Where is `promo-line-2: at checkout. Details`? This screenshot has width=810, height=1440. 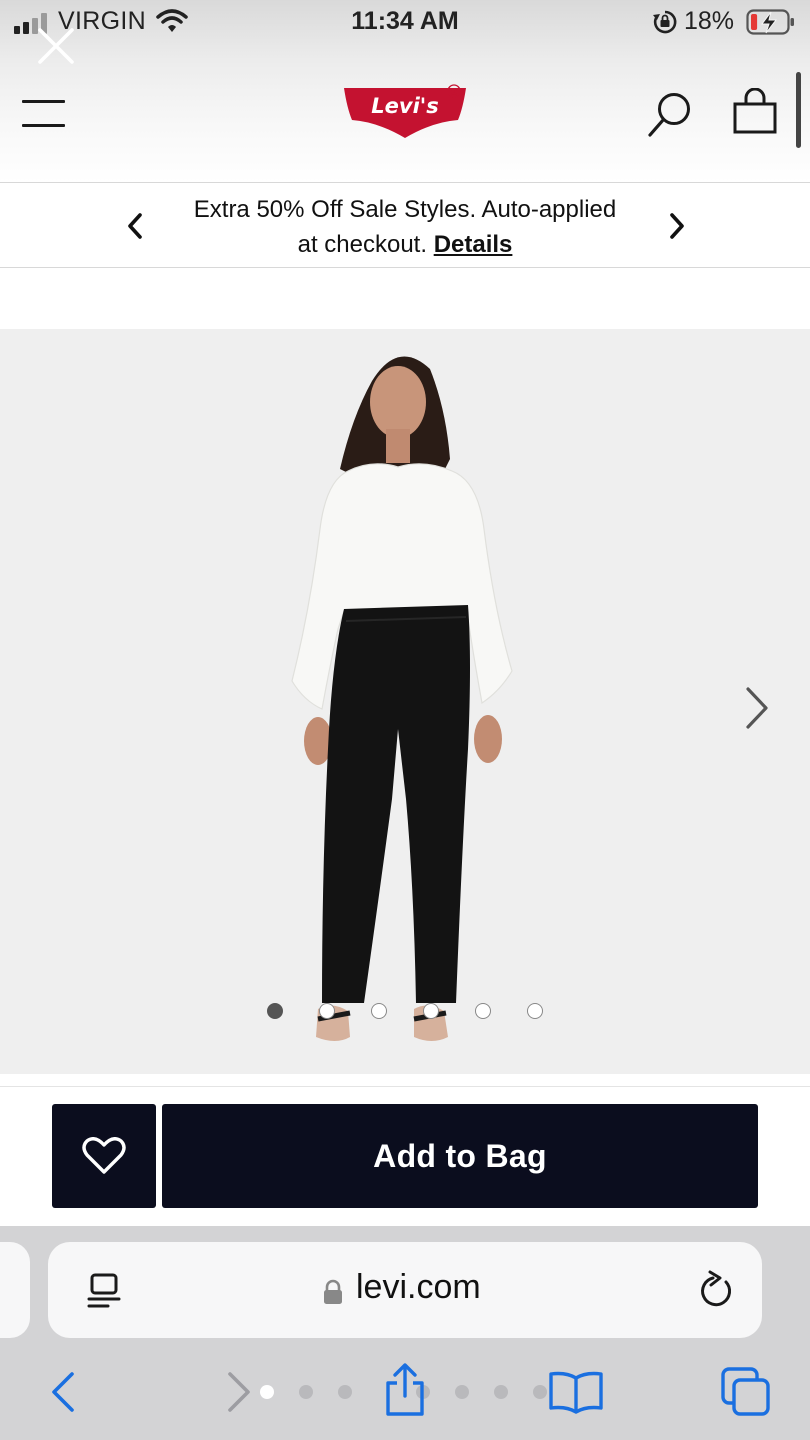
promo-line-2: at checkout. Details is located at coordinates (405, 244).